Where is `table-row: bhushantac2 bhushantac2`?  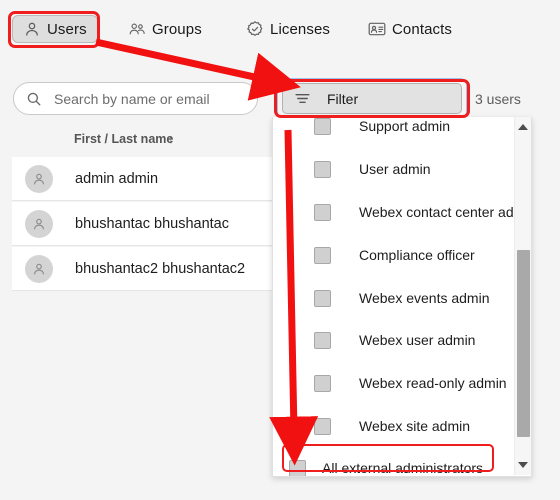 table-row: bhushantac2 bhushantac2 is located at coordinates (142, 269).